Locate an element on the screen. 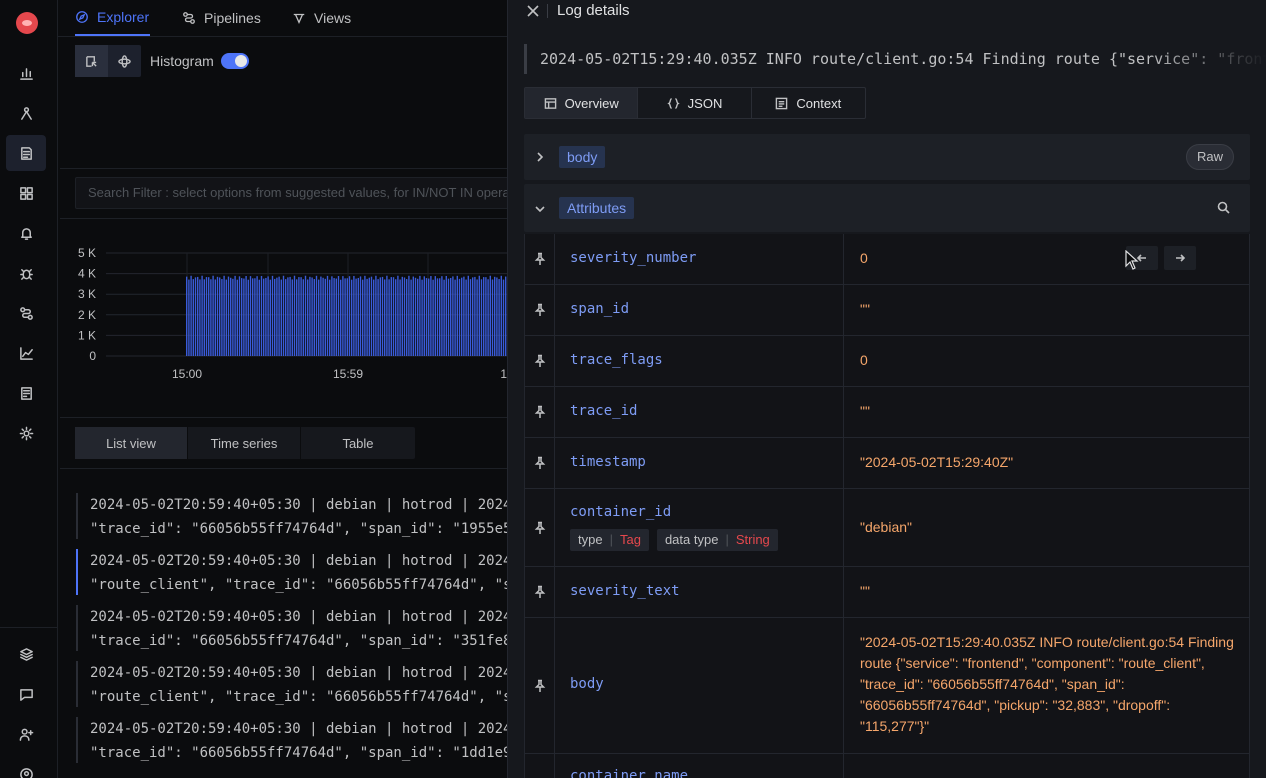 The width and height of the screenshot is (1266, 778). billing-icon is located at coordinates (26, 393).